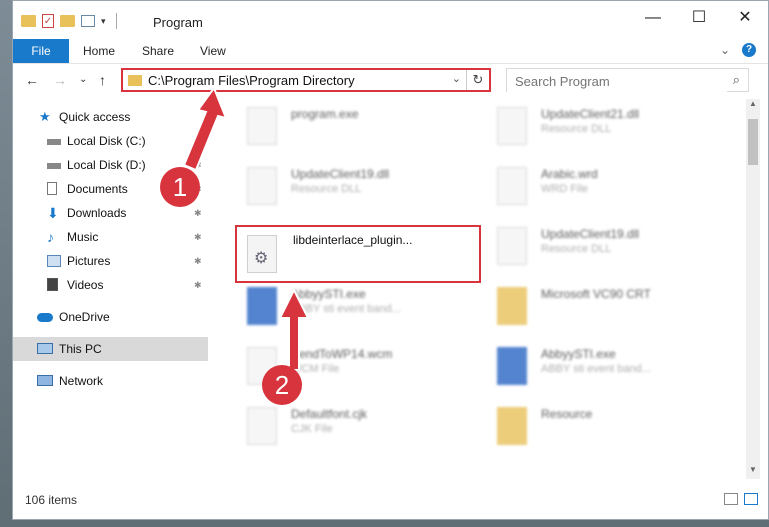 This screenshot has width=769, height=527. What do you see at coordinates (749, 50) in the screenshot?
I see `help-icon: ?` at bounding box center [749, 50].